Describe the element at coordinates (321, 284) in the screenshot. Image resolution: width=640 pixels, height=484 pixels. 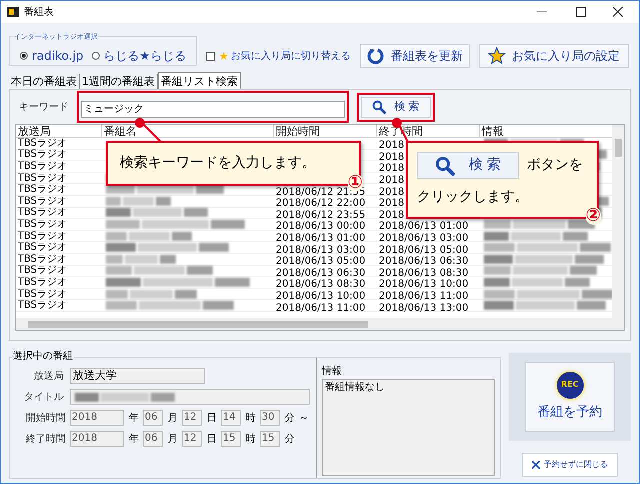
I see `start-time-cell: 2018/06/13 08:30` at that location.